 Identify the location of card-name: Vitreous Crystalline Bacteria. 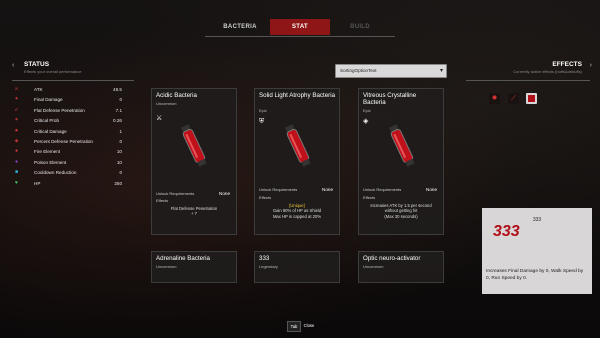
(390, 99).